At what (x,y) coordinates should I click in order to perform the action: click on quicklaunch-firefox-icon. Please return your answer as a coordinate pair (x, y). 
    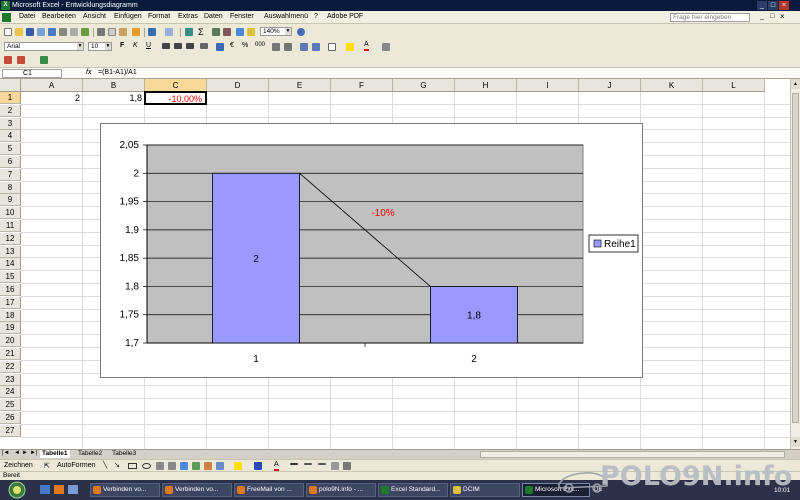
    Looking at the image, I should click on (59, 489).